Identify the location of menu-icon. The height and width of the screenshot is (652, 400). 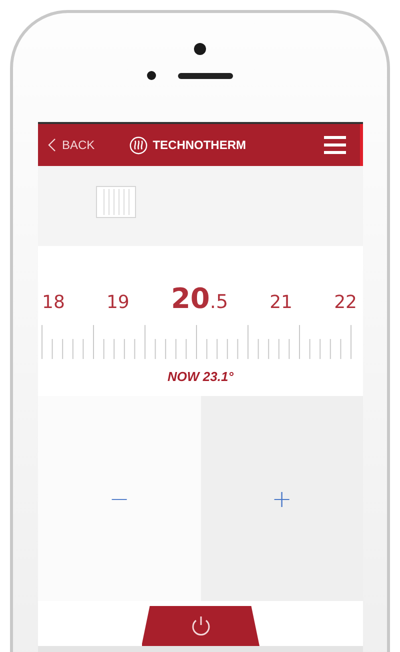
(335, 145).